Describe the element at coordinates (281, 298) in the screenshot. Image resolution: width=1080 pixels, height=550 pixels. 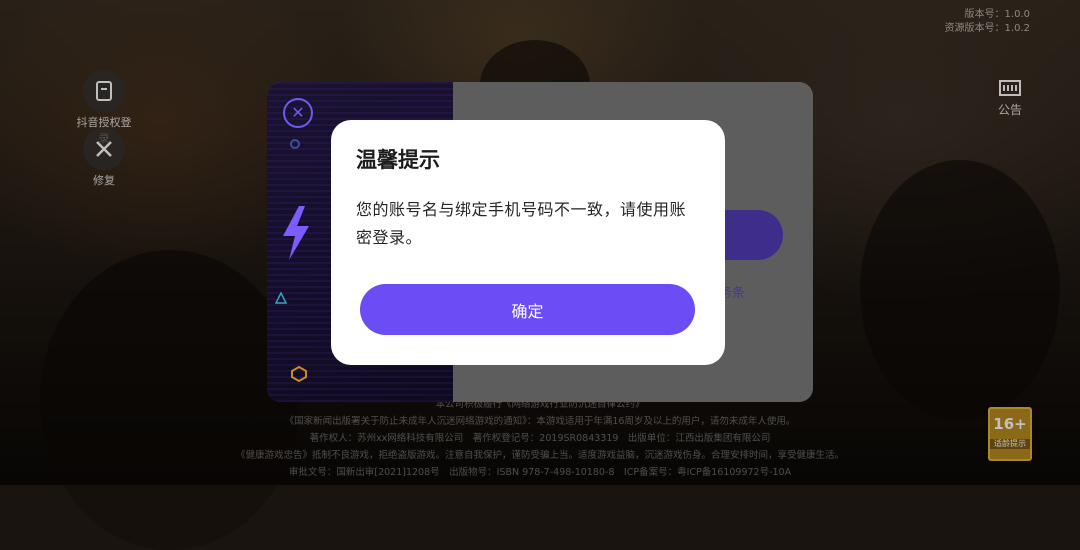
I see `triangle-decor-icon` at that location.